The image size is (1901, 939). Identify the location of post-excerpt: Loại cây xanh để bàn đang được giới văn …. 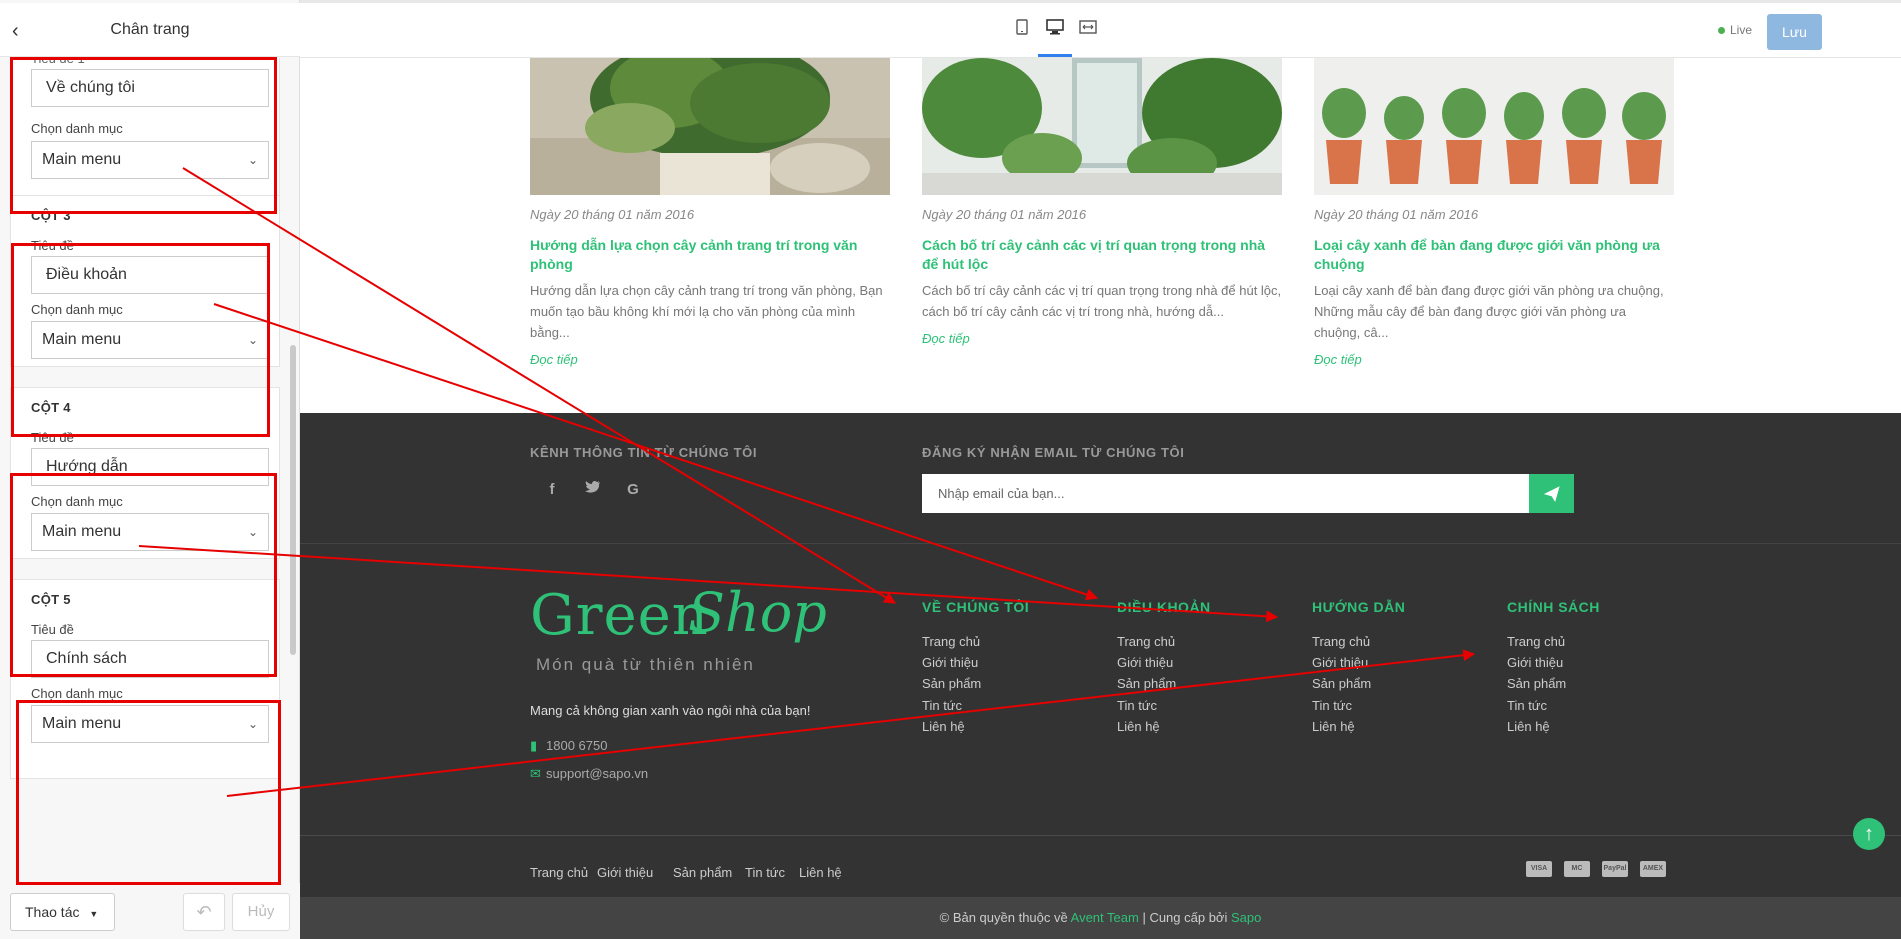
(1489, 311).